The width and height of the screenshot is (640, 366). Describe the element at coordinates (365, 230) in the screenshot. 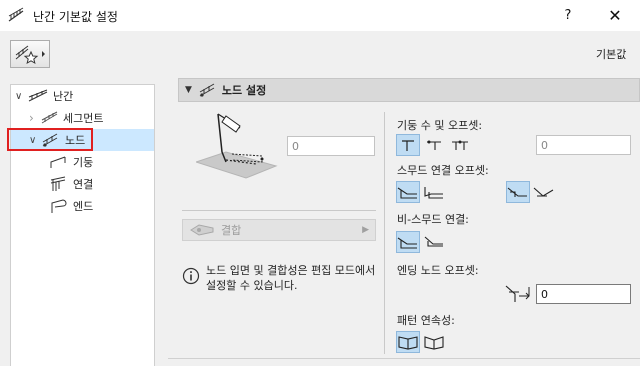

I see `dropdown-arrow-icon: ▶` at that location.